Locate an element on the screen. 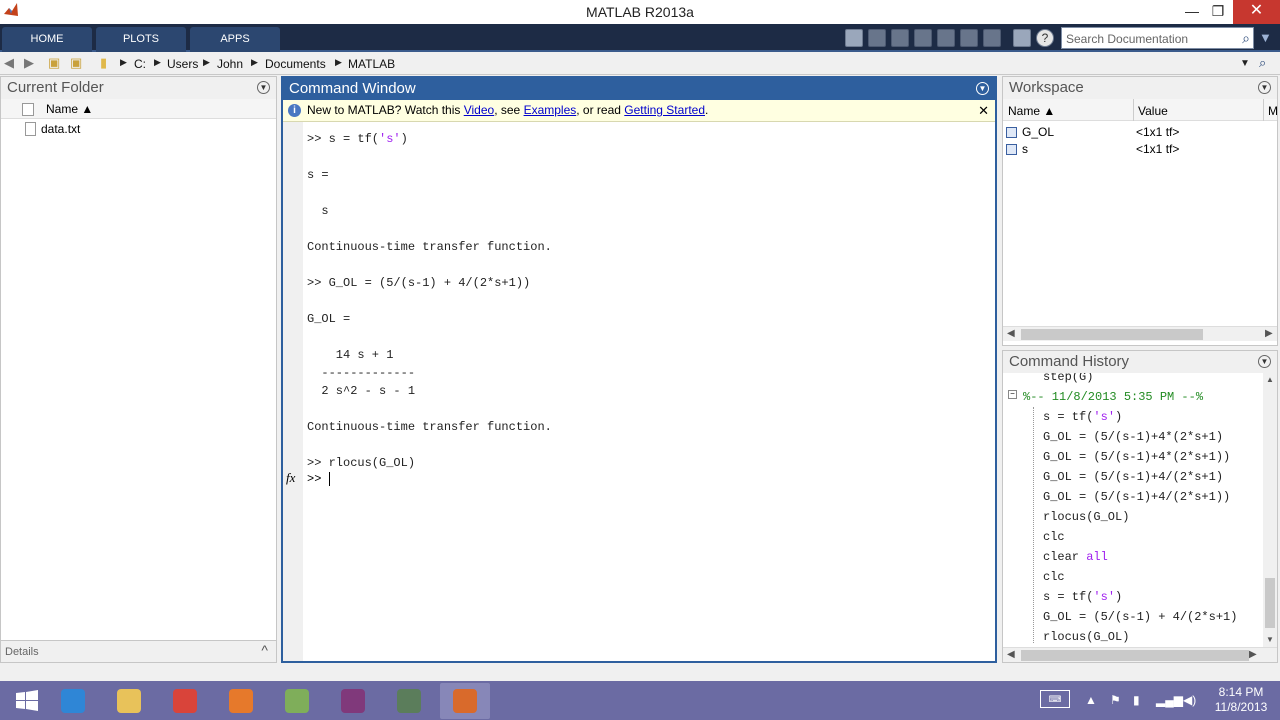 Image resolution: width=1280 pixels, height=720 pixels. tab-plots: PLOTS is located at coordinates (141, 39).